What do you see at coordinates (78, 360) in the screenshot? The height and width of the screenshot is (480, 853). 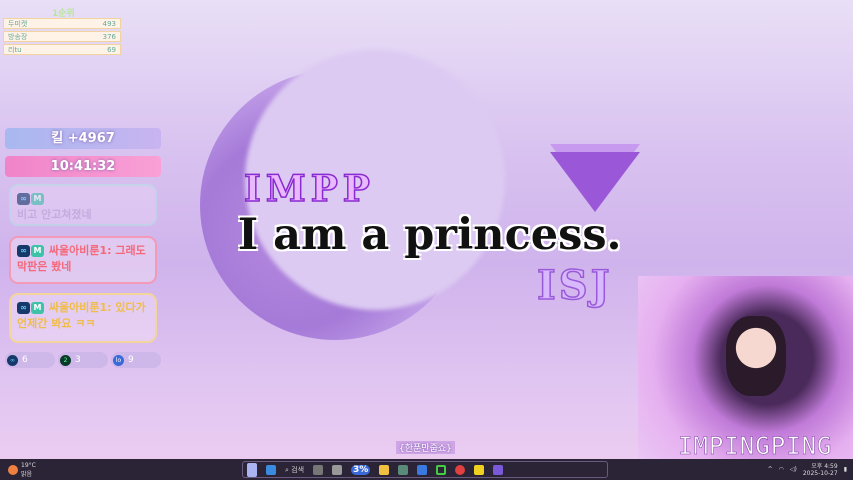 I see `count-value: 3` at bounding box center [78, 360].